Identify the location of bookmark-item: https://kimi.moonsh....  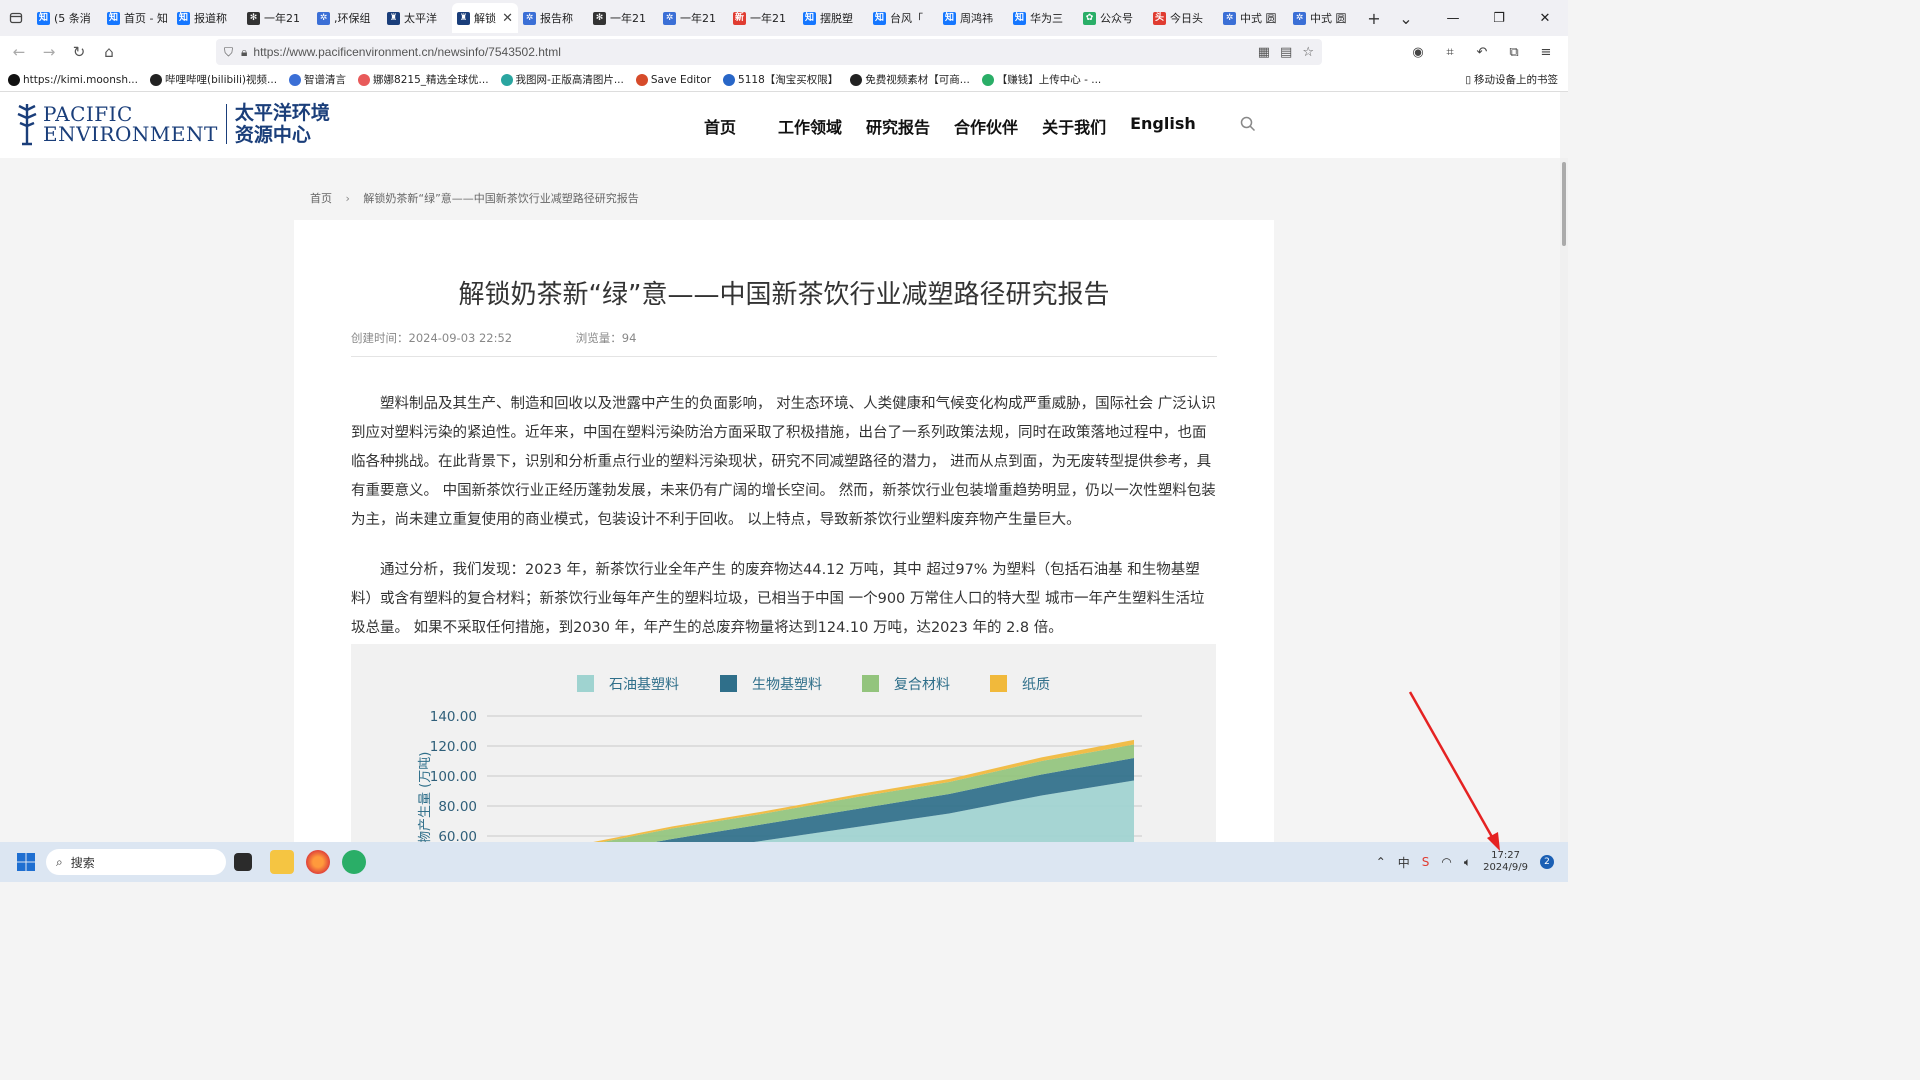
(73, 79).